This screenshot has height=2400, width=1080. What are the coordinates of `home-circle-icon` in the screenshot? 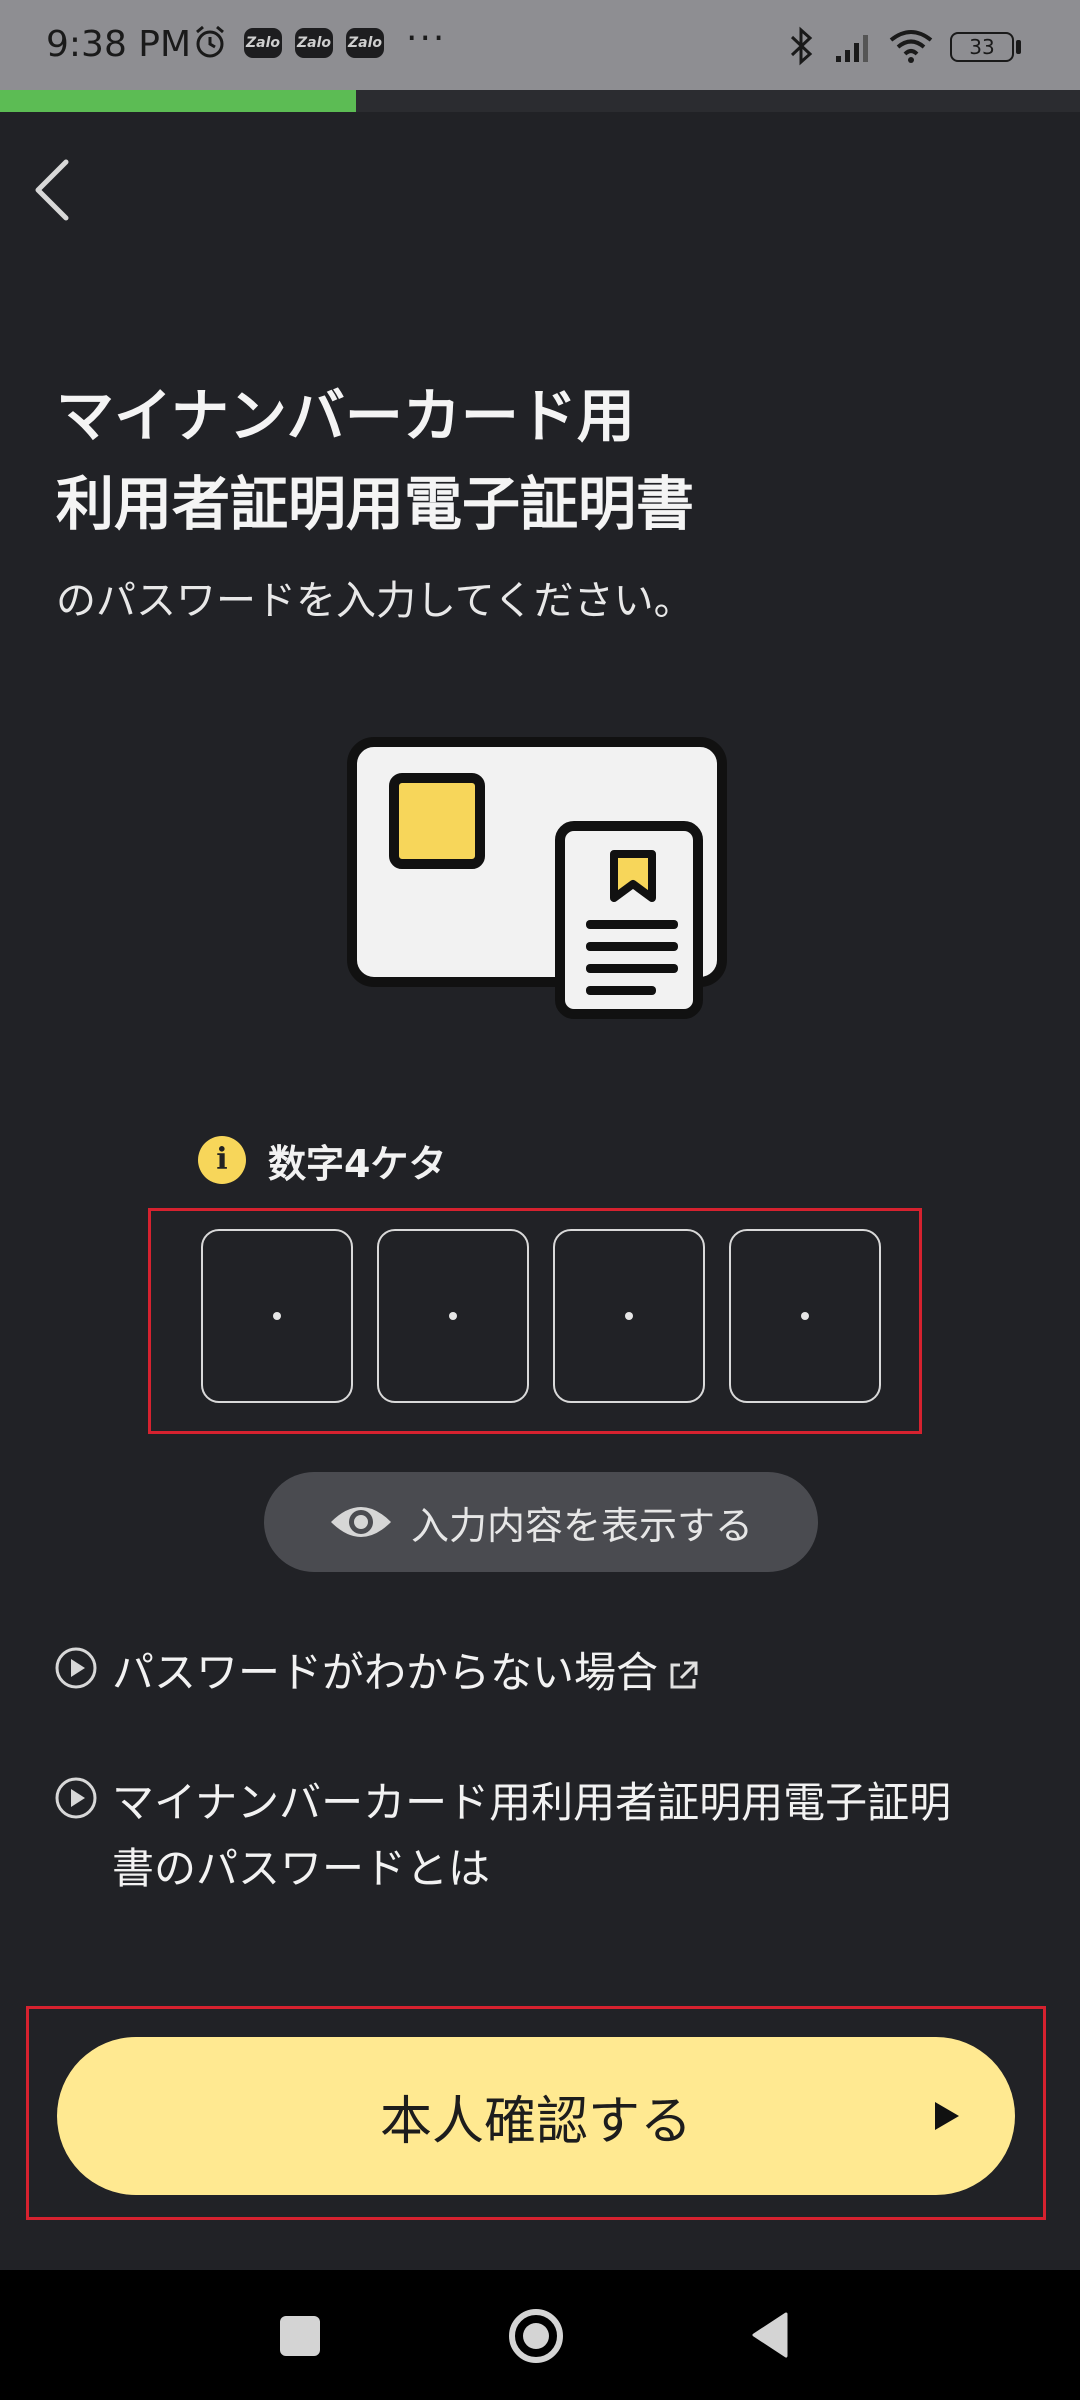 It's located at (536, 2336).